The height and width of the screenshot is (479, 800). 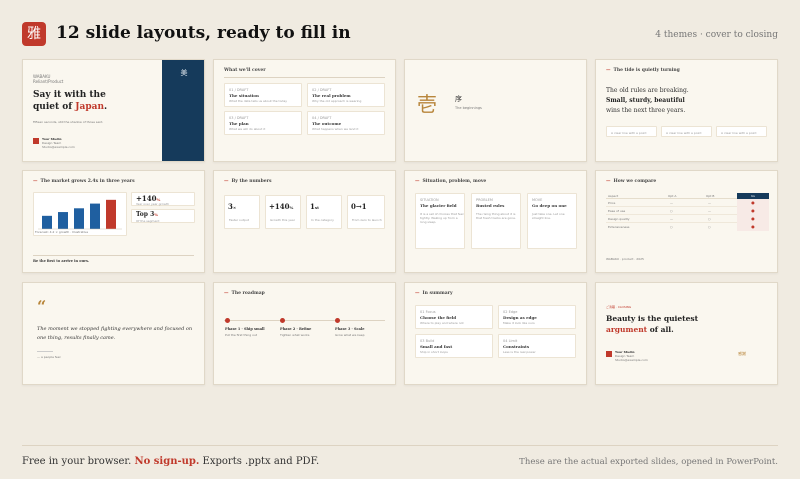 What do you see at coordinates (296, 329) in the screenshot?
I see `roadmap-phase-title: Phase 2 · Refine` at bounding box center [296, 329].